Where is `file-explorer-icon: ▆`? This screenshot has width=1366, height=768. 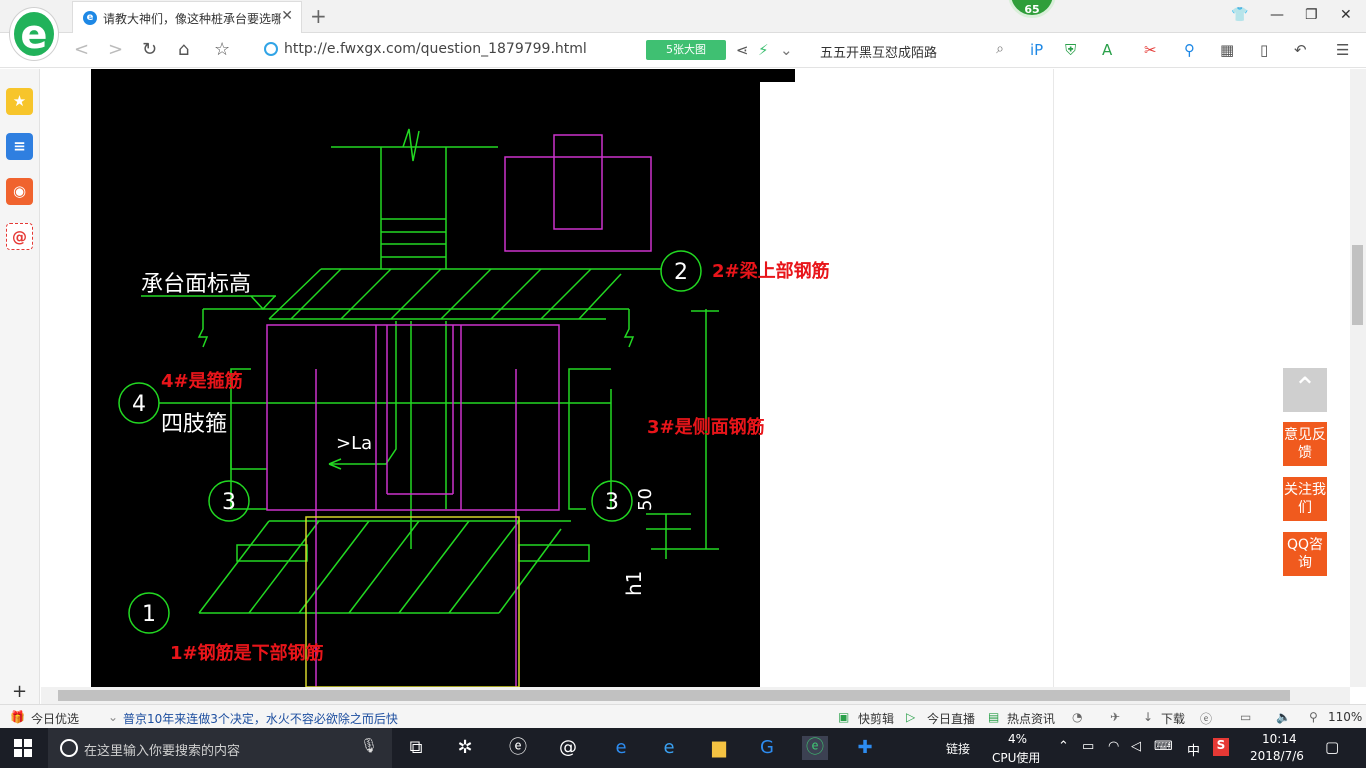
file-explorer-icon: ▆ is located at coordinates (719, 748).